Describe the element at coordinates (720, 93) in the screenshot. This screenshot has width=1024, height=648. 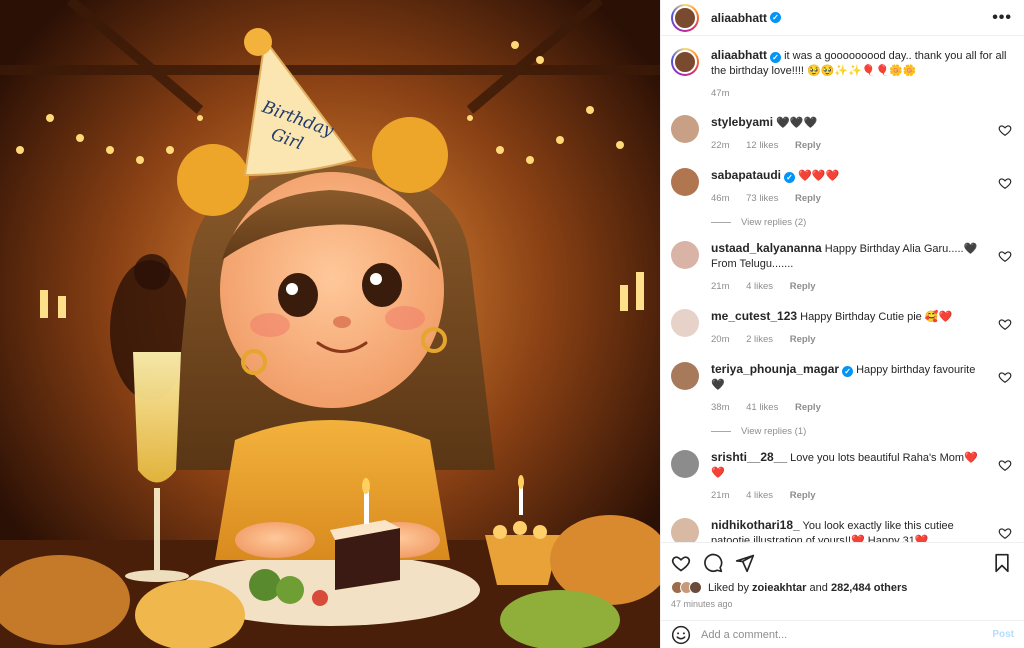
I see `caption-time: 47m` at that location.